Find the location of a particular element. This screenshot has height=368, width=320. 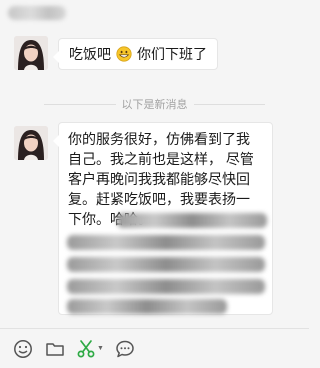

folder-icon is located at coordinates (55, 349).